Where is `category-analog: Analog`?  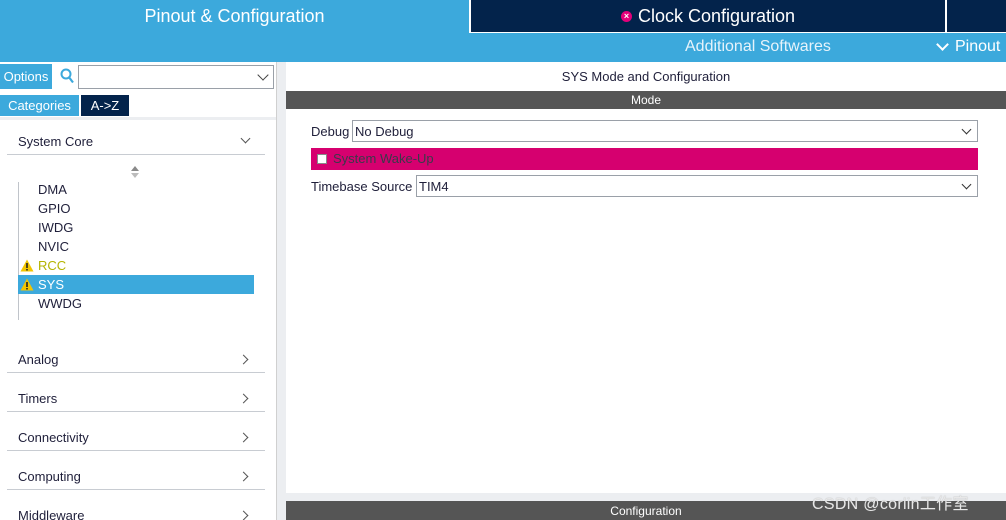
category-analog: Analog is located at coordinates (136, 356).